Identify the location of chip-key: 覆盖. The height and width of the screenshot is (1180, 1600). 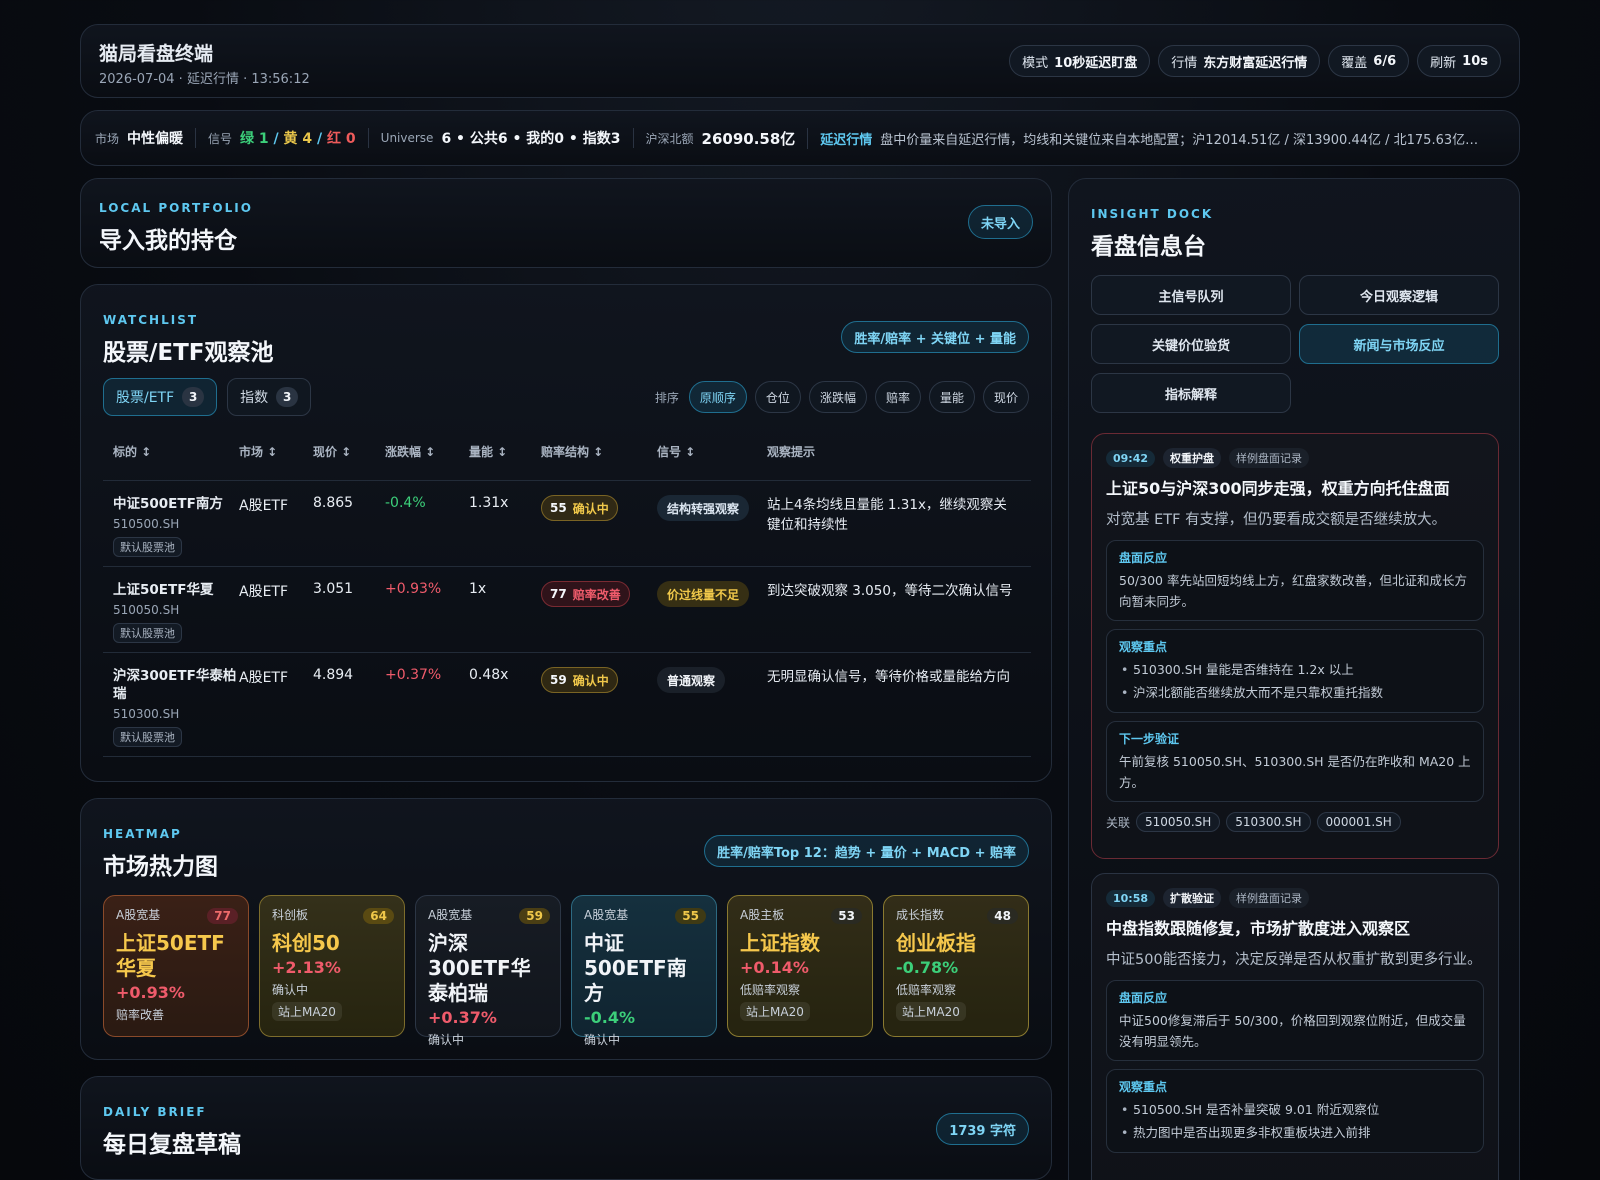
(1354, 63).